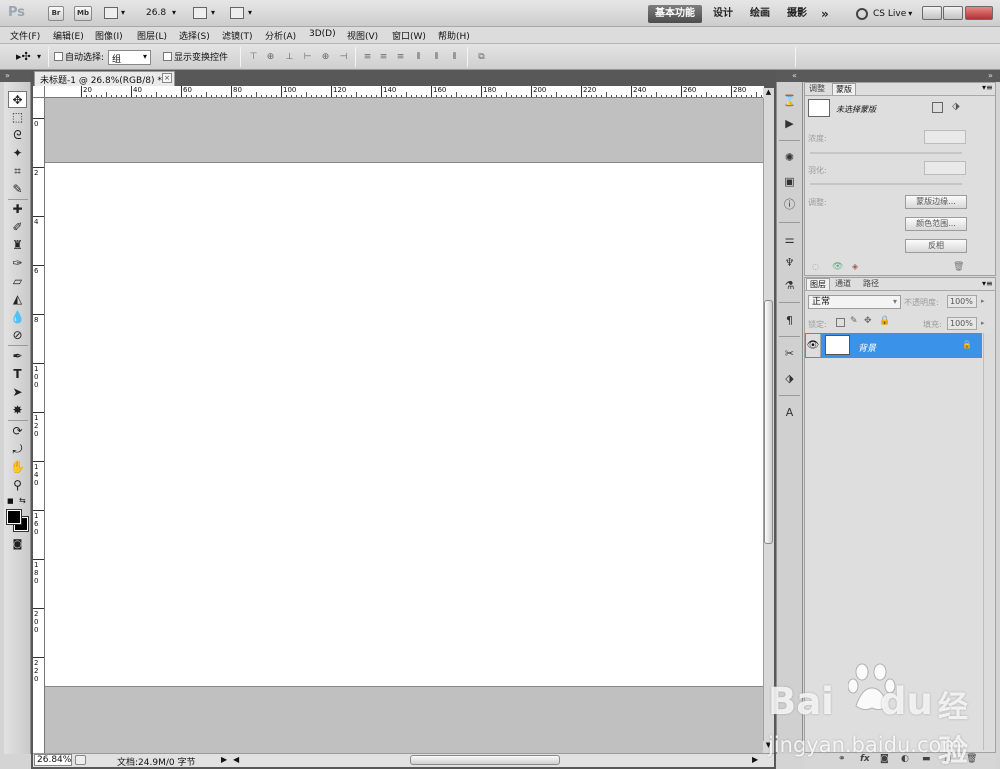  I want to click on info-panel-icon: ⓘ, so click(789, 204).